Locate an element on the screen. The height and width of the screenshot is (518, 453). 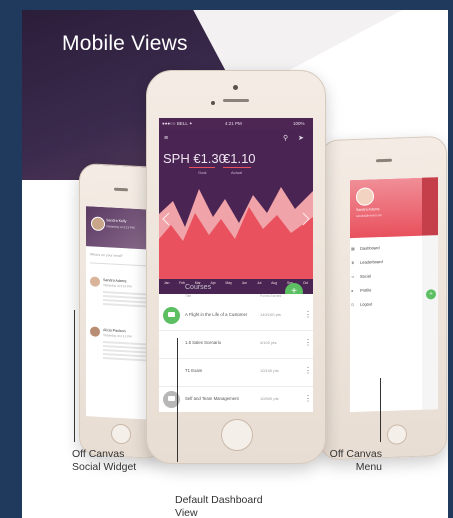
page-title: Mobile Views is located at coordinates (125, 43).